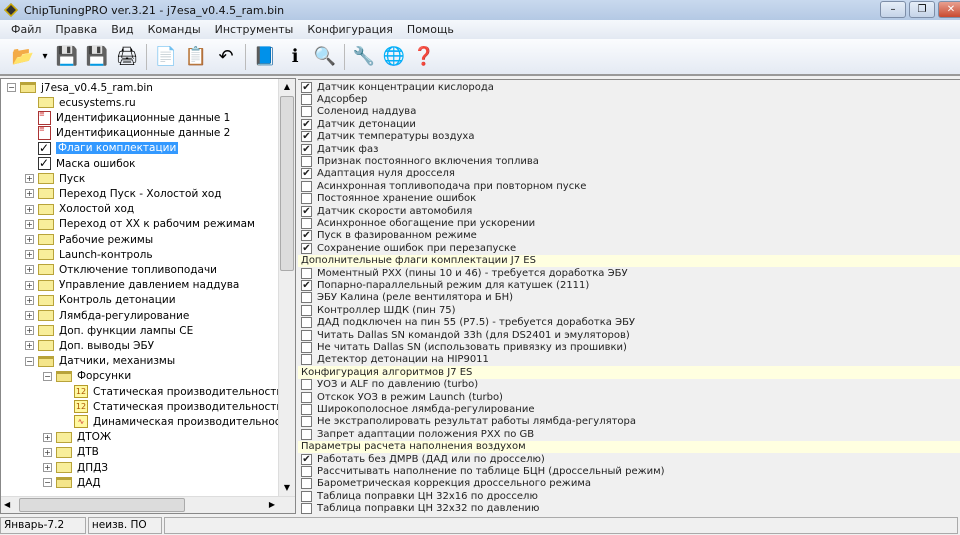 This screenshot has height=535, width=960. I want to click on tree-node: ≡ Идентификационные данные 2, so click(127, 133).